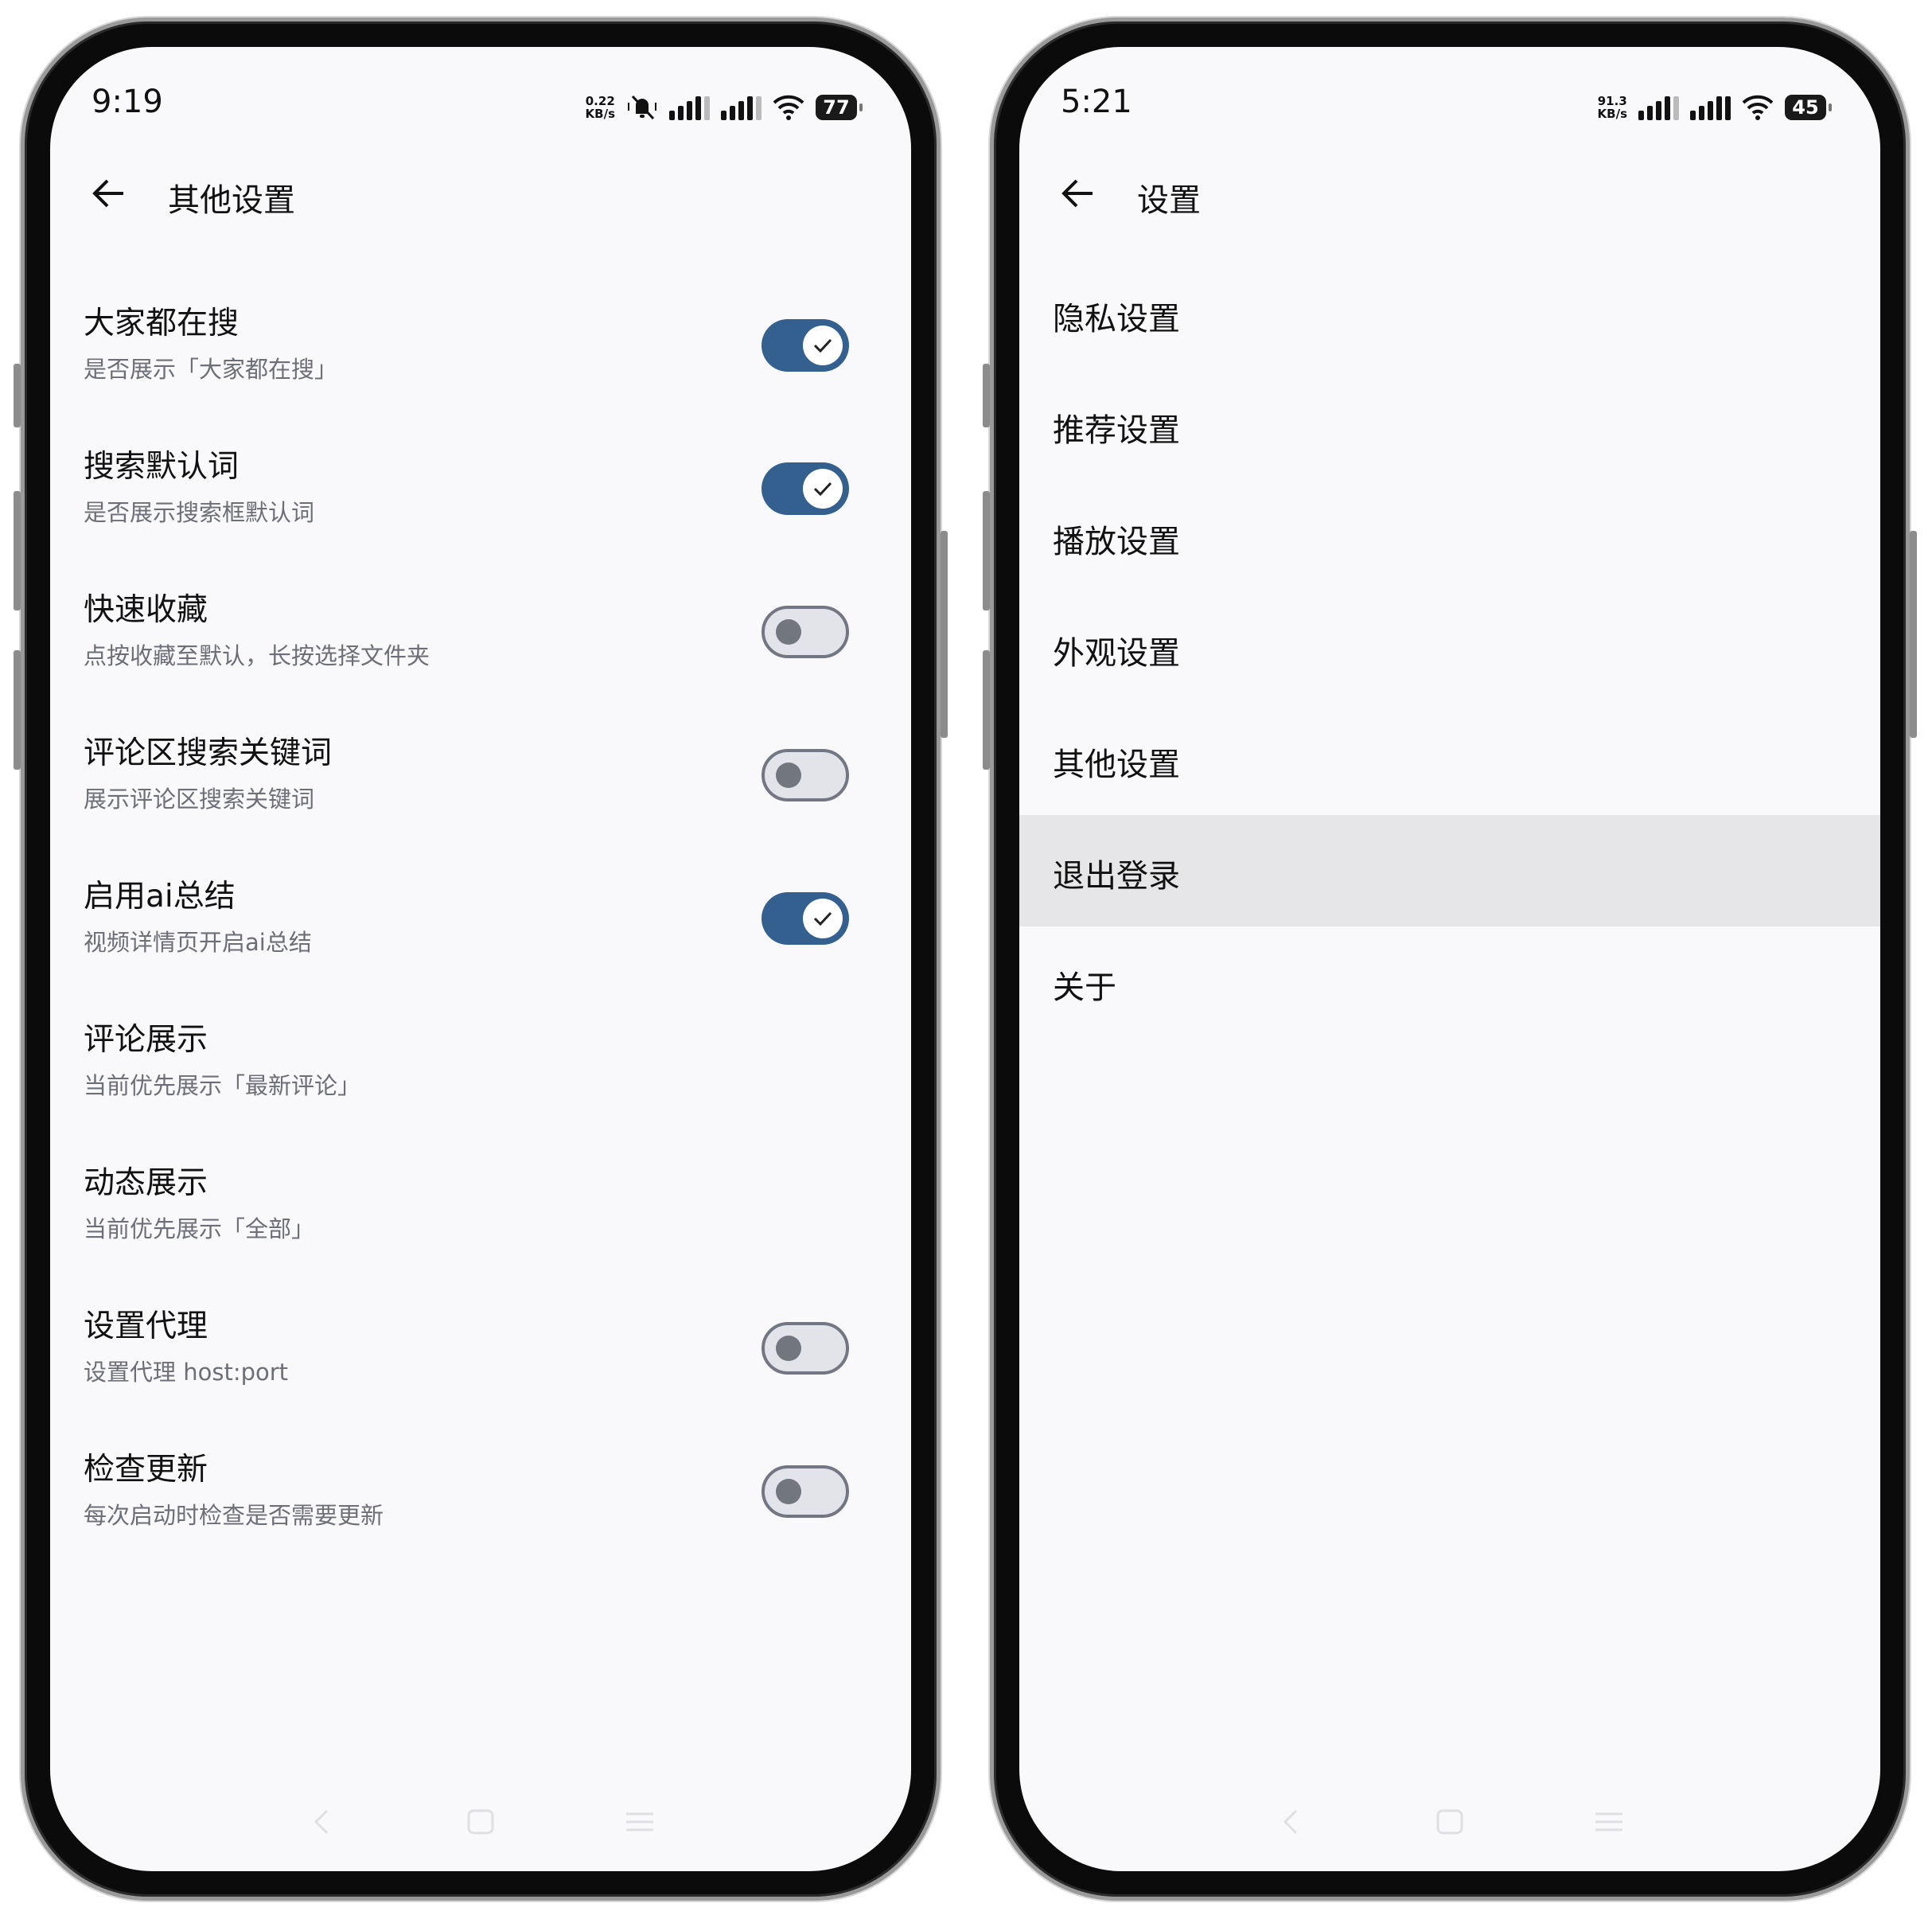 This screenshot has height=1911, width=1932. I want to click on setting-subtitle: 设置代理 host:port, so click(186, 1372).